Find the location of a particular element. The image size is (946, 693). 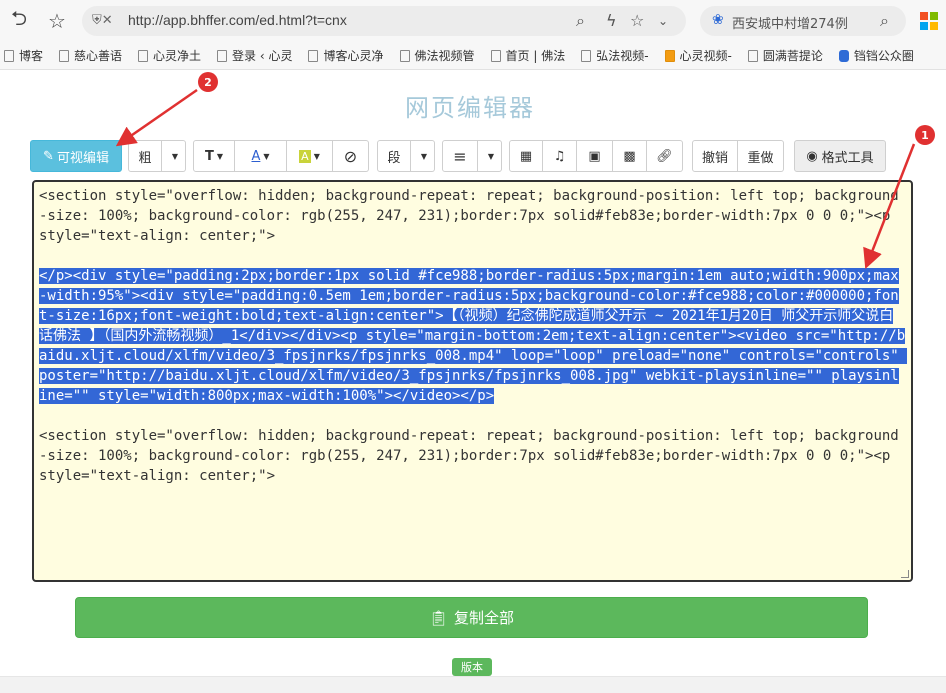

bookmark-item: 心灵视频- is located at coordinates (698, 55).